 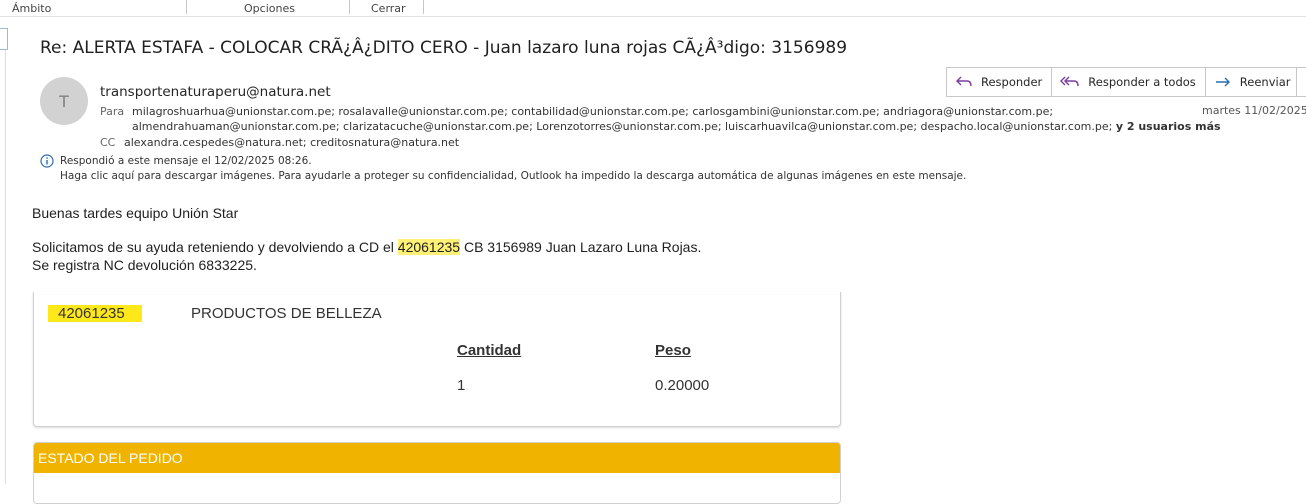 I want to click on avatar: T, so click(x=64, y=101).